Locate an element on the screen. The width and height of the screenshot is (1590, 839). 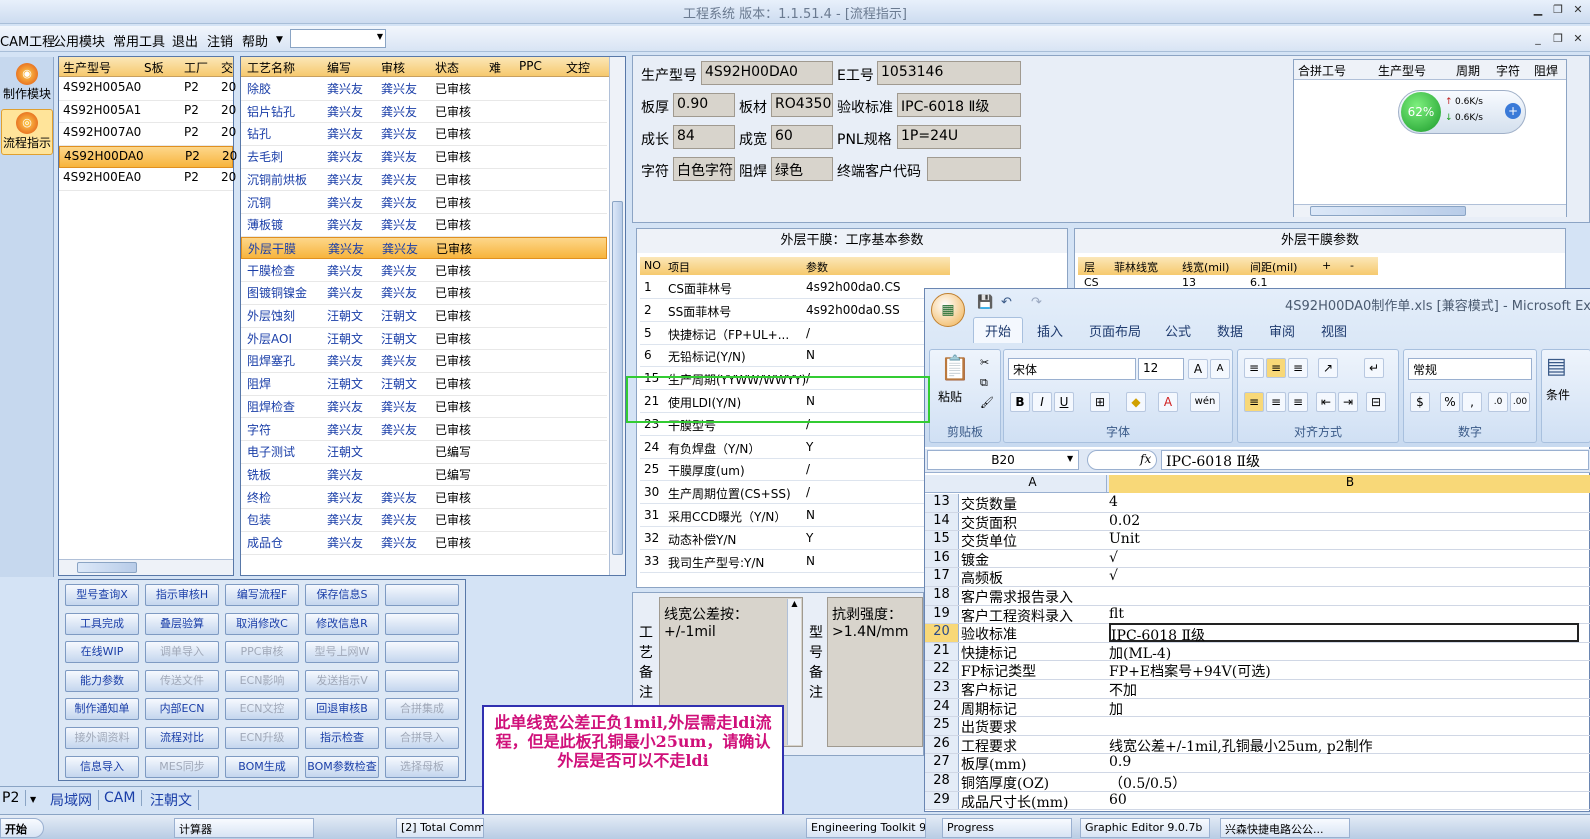
tab-formulas: 公式 is located at coordinates (1178, 330).